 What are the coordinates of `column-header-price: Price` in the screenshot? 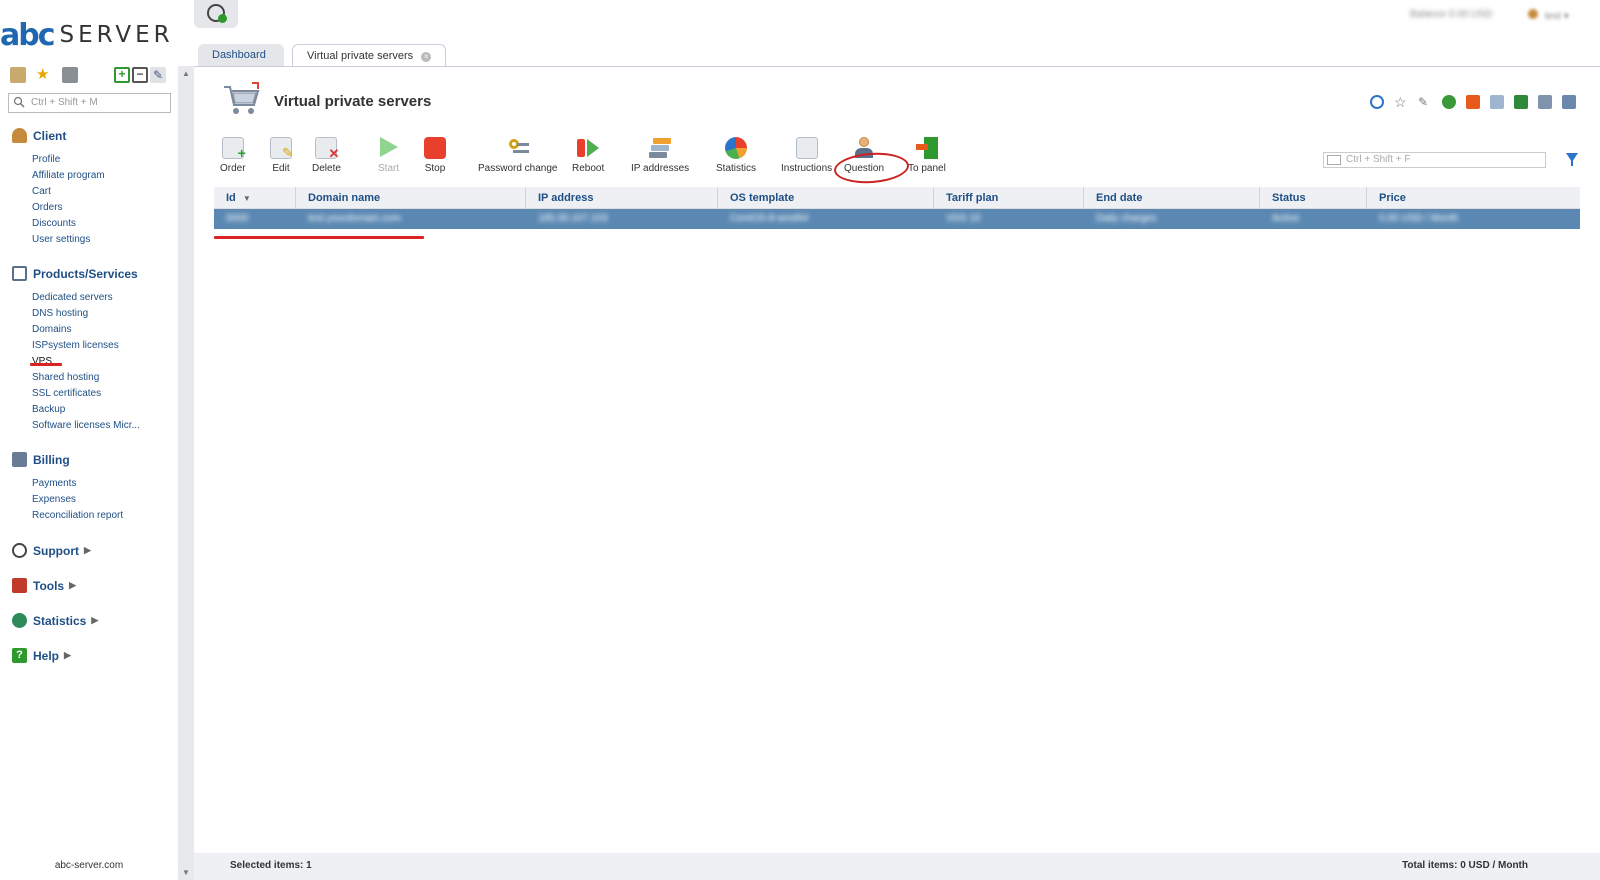 It's located at (1473, 198).